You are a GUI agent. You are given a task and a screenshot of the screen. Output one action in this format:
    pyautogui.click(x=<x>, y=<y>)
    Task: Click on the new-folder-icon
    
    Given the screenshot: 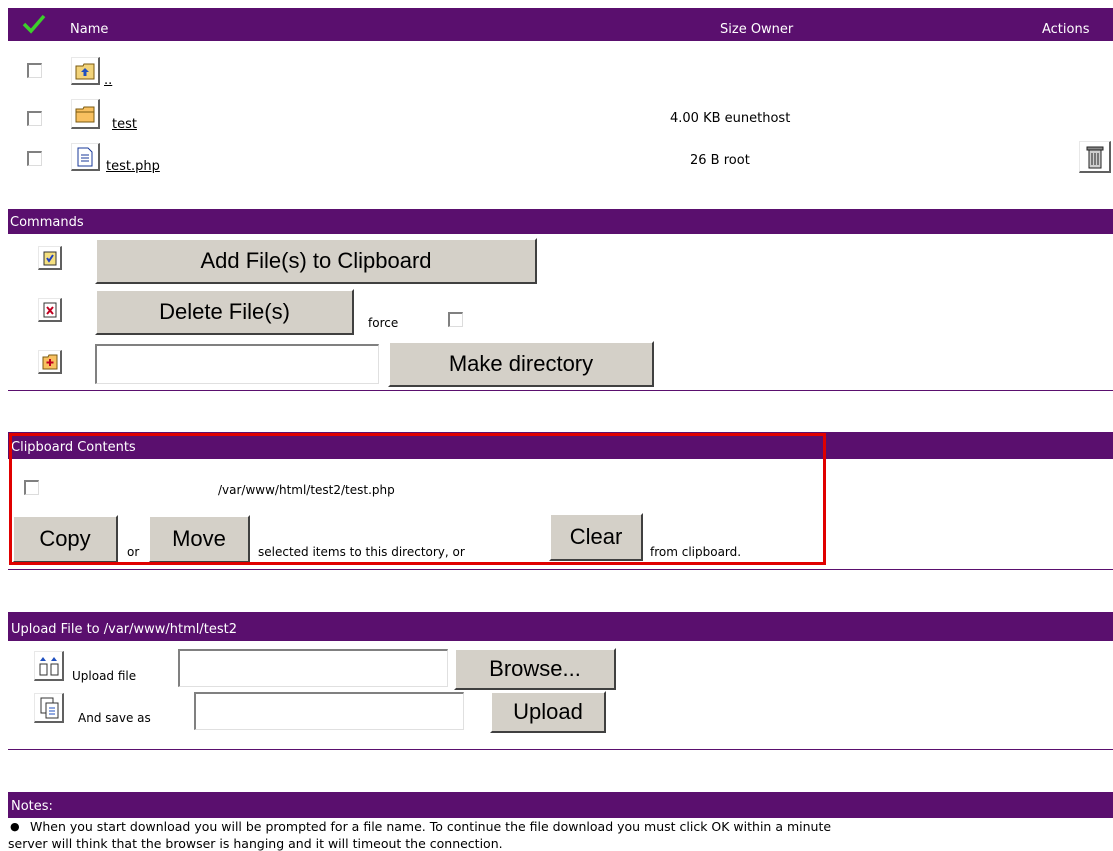 What is the action you would take?
    pyautogui.click(x=50, y=362)
    